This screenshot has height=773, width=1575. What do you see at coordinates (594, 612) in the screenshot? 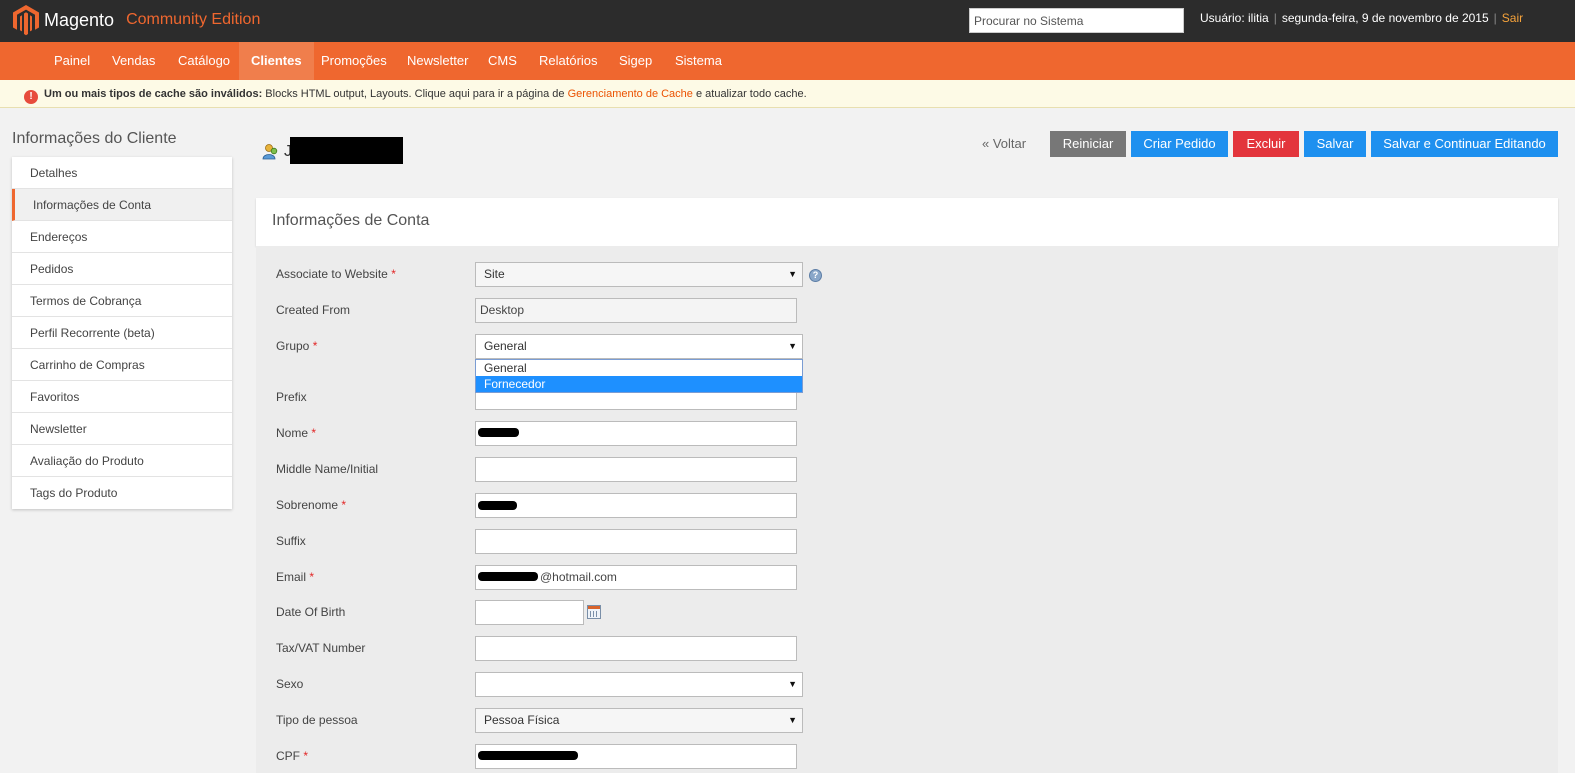
I see `calendar-icon` at bounding box center [594, 612].